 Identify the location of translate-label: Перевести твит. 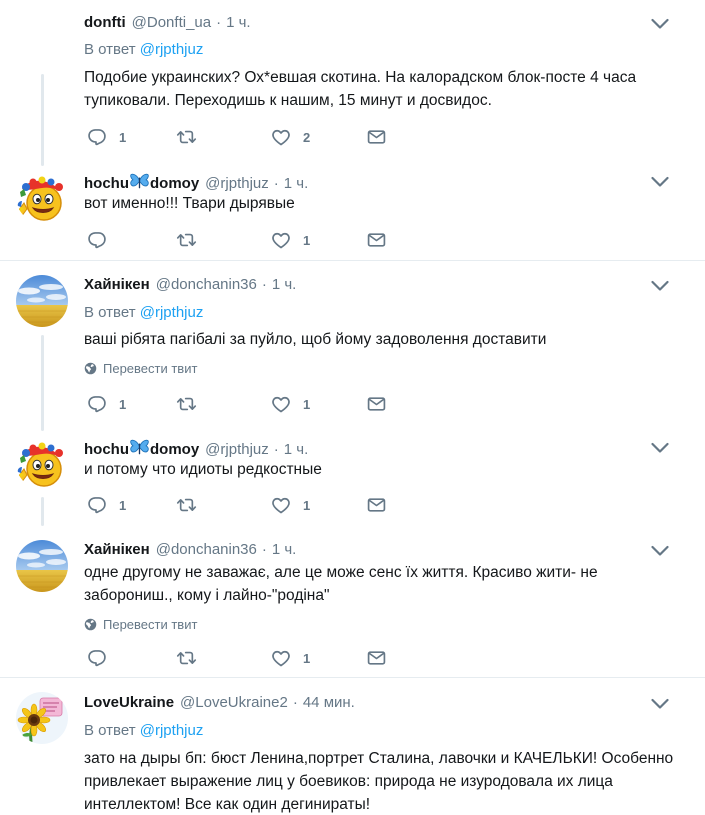
(150, 368).